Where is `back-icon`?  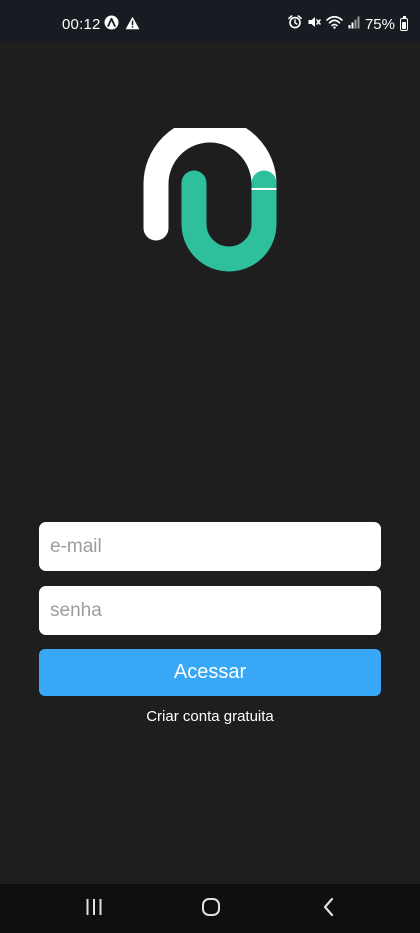
back-icon is located at coordinates (329, 909).